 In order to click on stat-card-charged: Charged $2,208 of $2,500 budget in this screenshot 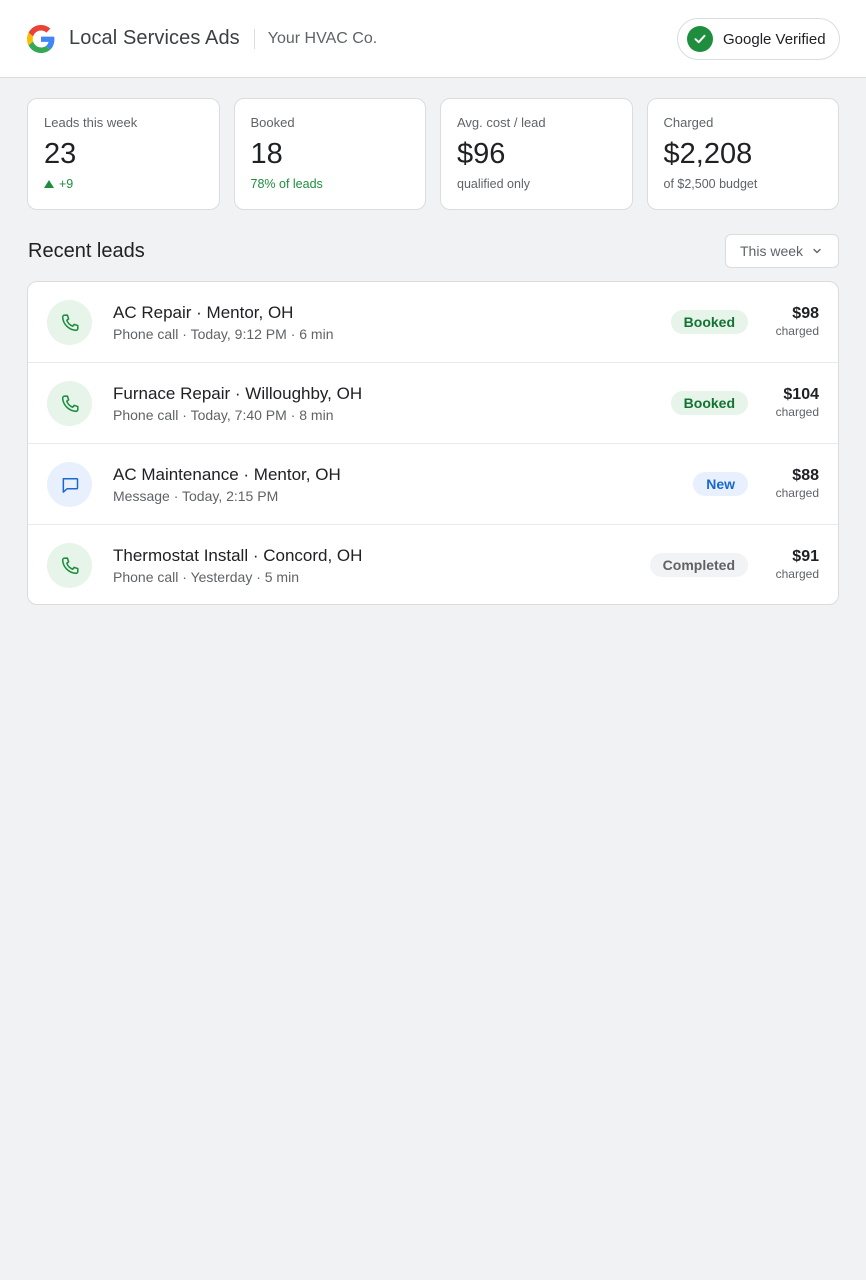, I will do `click(742, 154)`.